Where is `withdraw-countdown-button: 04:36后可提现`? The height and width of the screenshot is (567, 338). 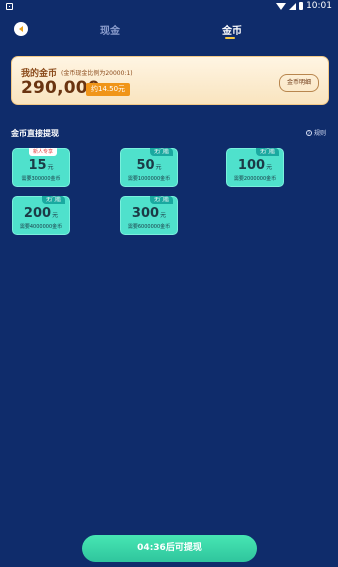 withdraw-countdown-button: 04:36后可提现 is located at coordinates (169, 548).